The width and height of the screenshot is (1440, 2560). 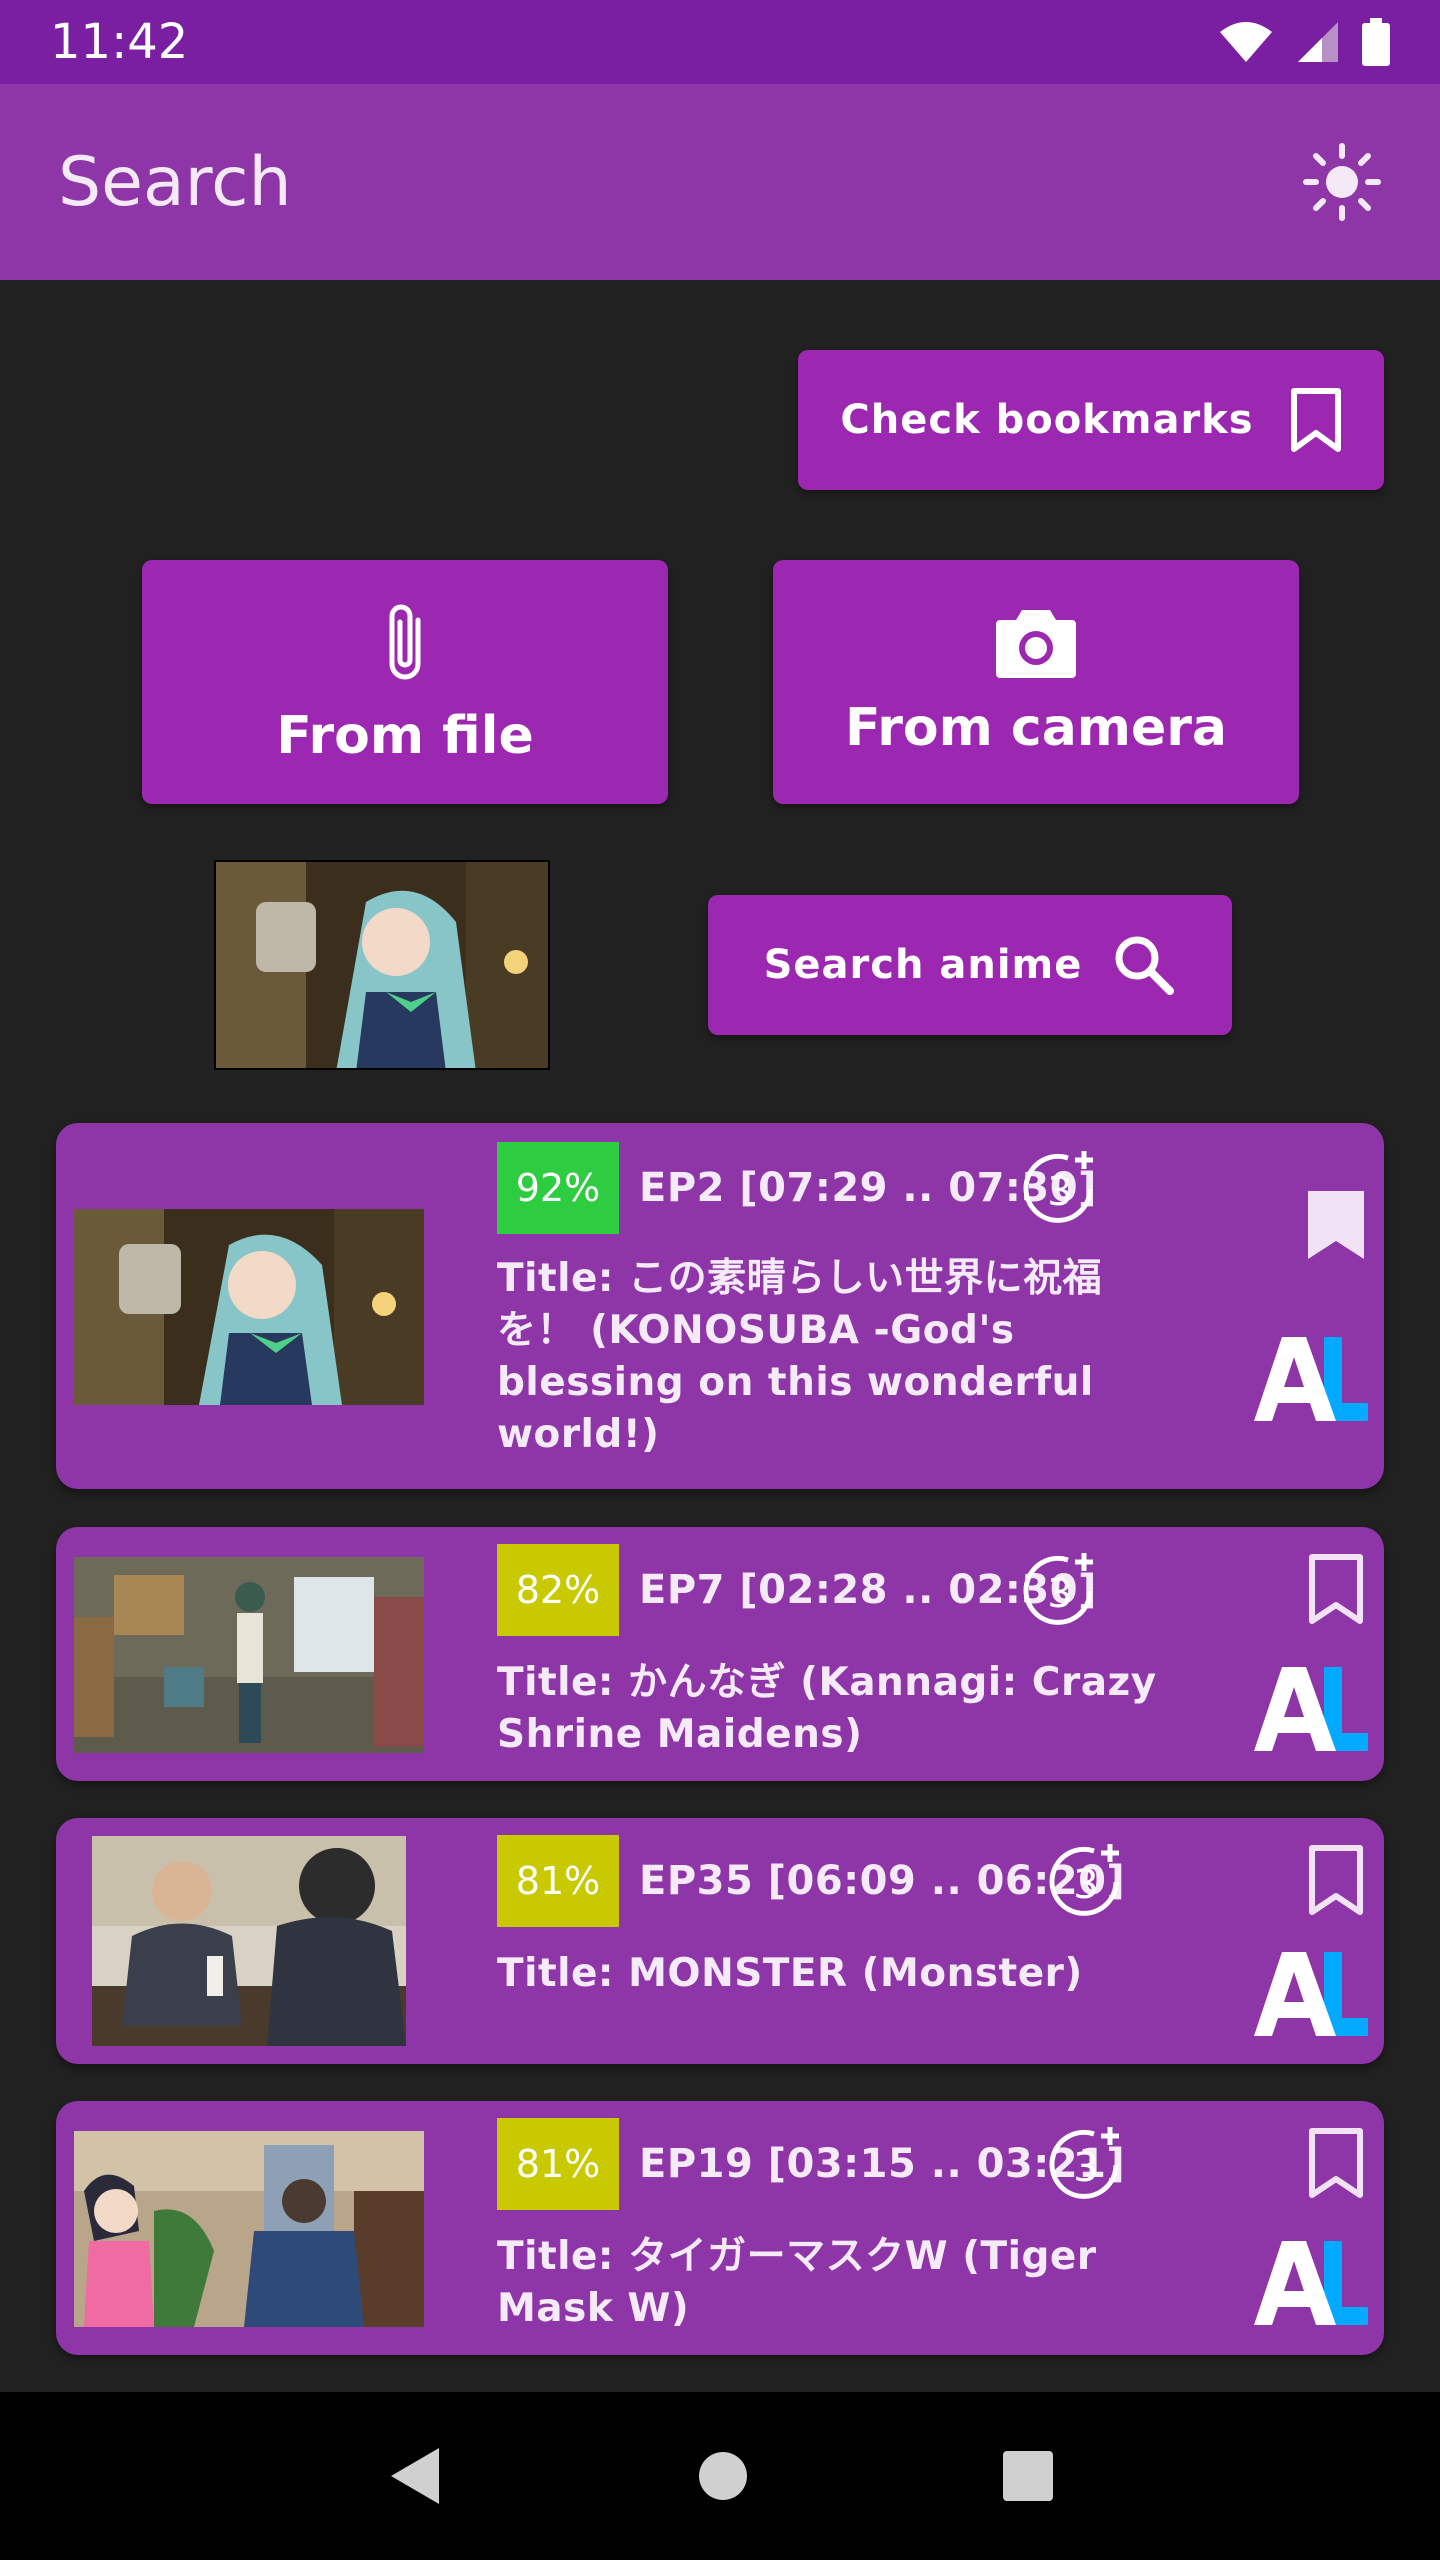 What do you see at coordinates (790, 1973) in the screenshot?
I see `anime-title: Title: MONSTER (Monster)` at bounding box center [790, 1973].